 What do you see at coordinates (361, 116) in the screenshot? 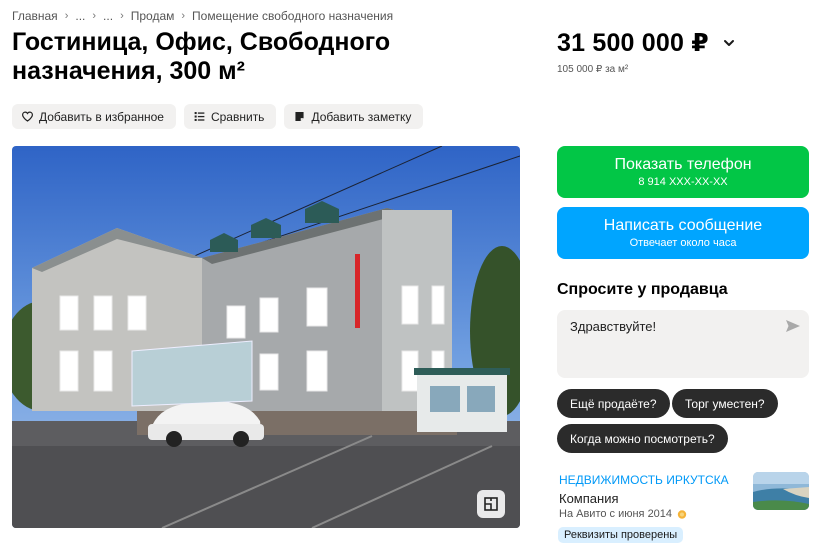
I see `add-note-label: Добавить заметку` at bounding box center [361, 116].